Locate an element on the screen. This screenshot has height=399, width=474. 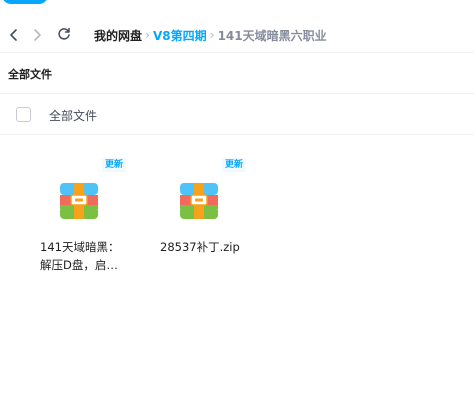
file-name: 28537补丁.zip is located at coordinates (210, 247).